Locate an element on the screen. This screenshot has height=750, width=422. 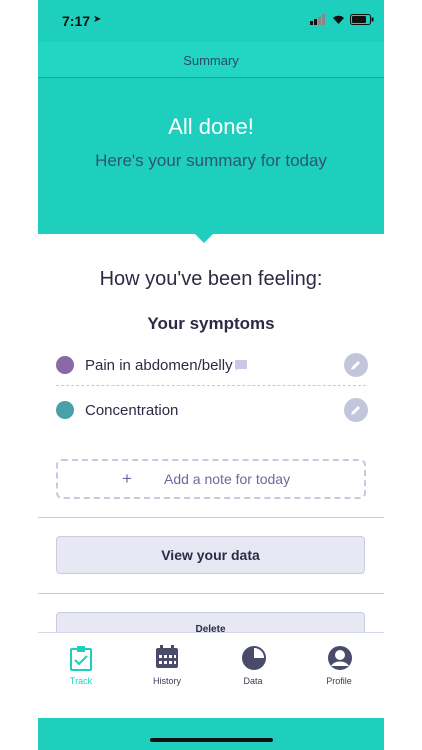
hero-subtitle: Here's your summary for today is located at coordinates (211, 160).